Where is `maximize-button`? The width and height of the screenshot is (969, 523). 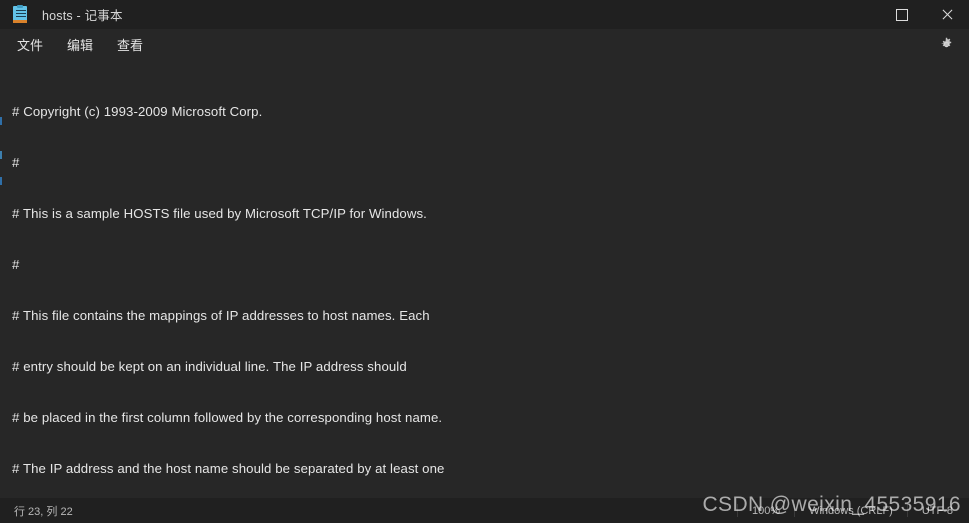 maximize-button is located at coordinates (901, 14).